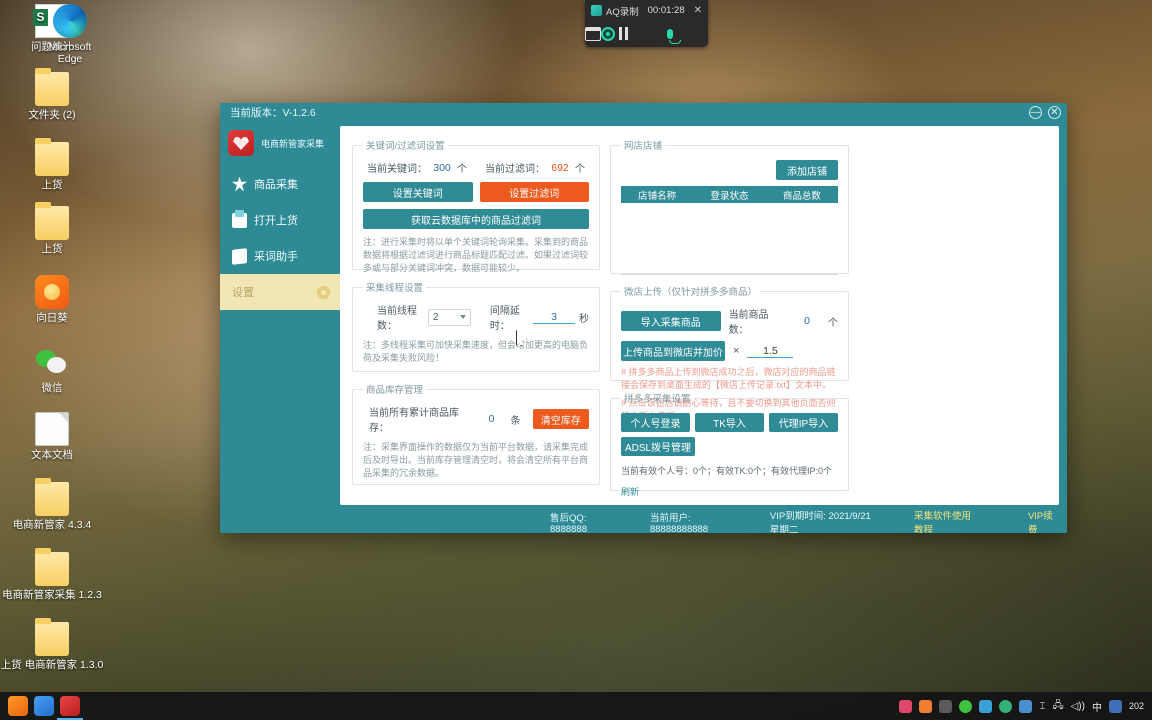 The image size is (1152, 720). I want to click on sidebar-item-open-upload: 打开上货, so click(280, 220).